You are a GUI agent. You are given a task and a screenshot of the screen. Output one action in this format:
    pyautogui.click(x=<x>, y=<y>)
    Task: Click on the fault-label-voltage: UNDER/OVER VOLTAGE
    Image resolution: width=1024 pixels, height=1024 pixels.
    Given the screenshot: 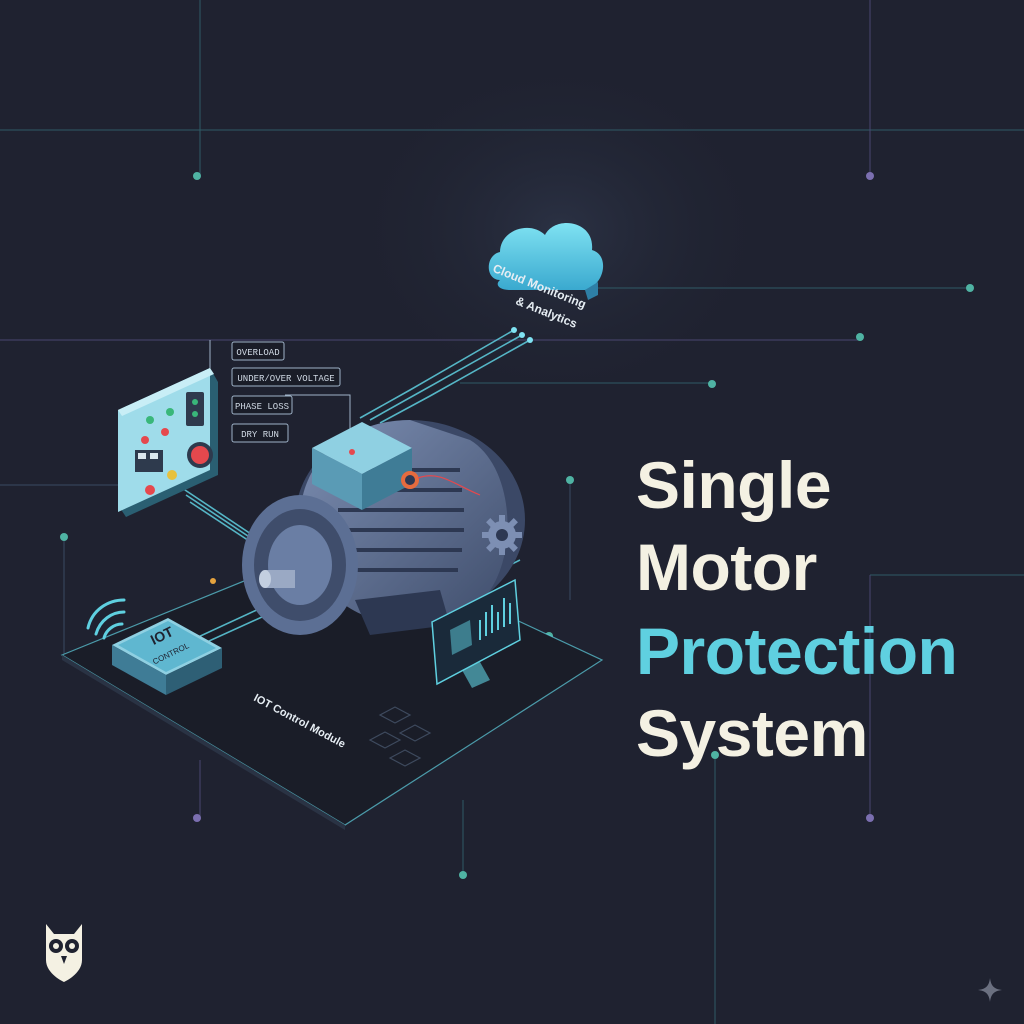 What is the action you would take?
    pyautogui.click(x=285, y=379)
    